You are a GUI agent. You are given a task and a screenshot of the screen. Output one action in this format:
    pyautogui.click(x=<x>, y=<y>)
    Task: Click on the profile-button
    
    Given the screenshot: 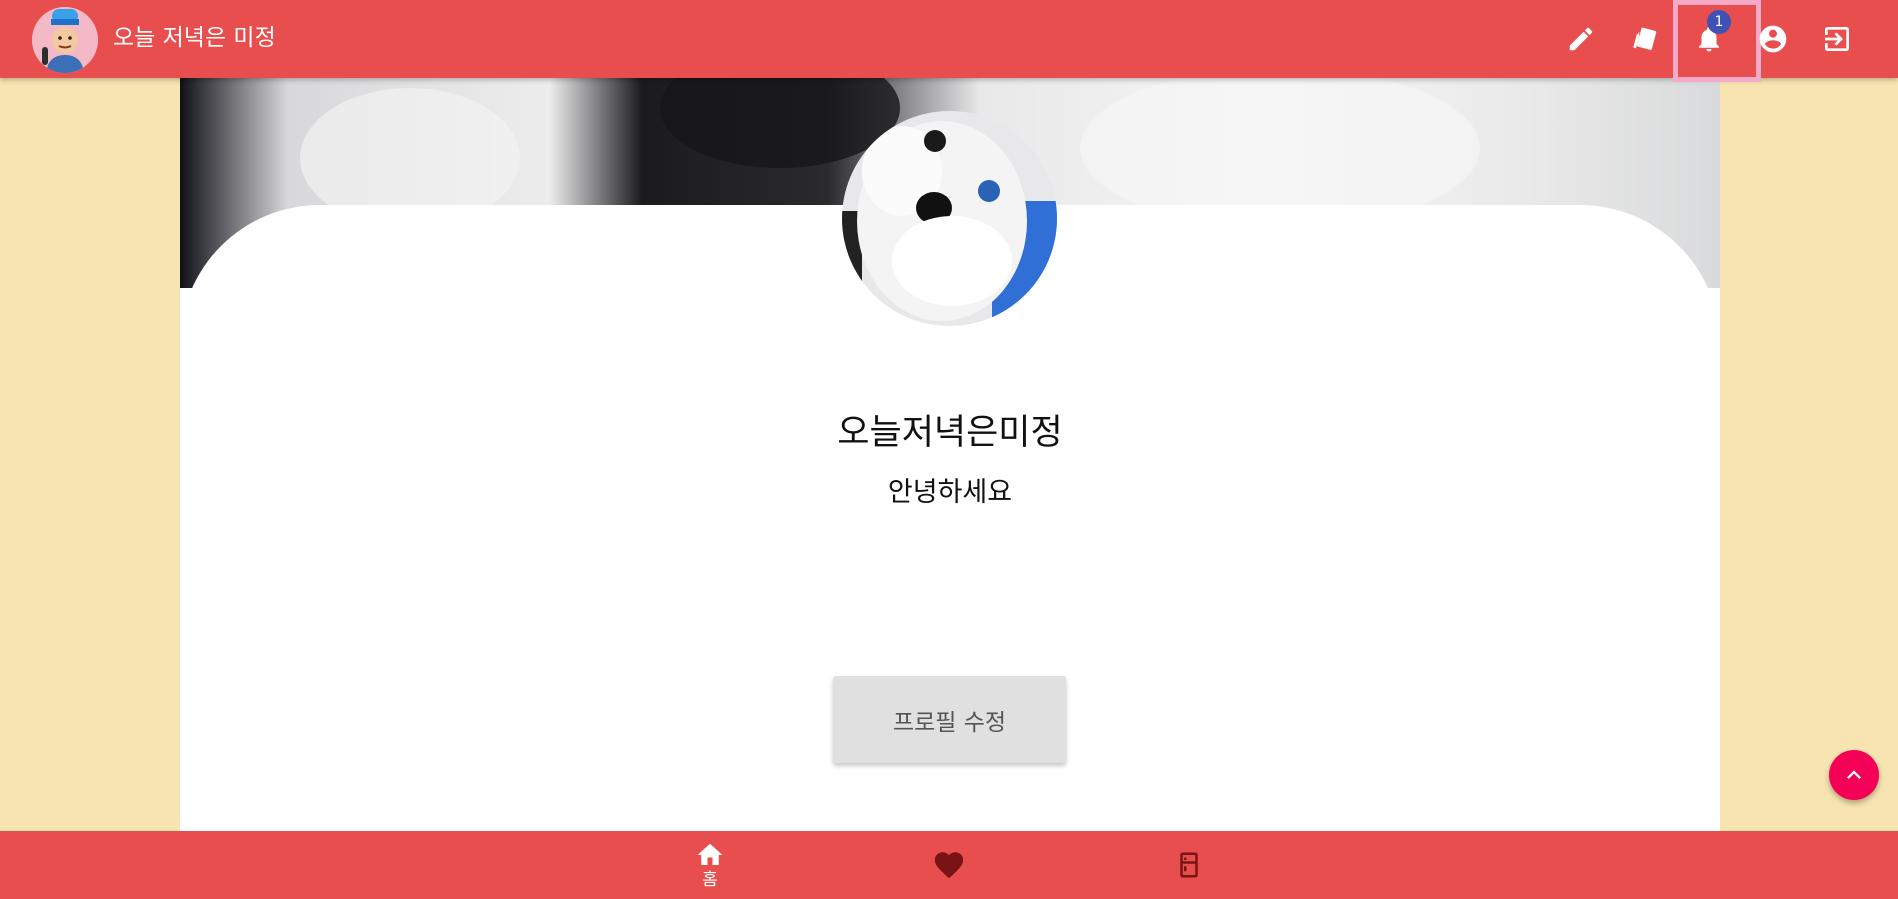 What is the action you would take?
    pyautogui.click(x=1773, y=39)
    